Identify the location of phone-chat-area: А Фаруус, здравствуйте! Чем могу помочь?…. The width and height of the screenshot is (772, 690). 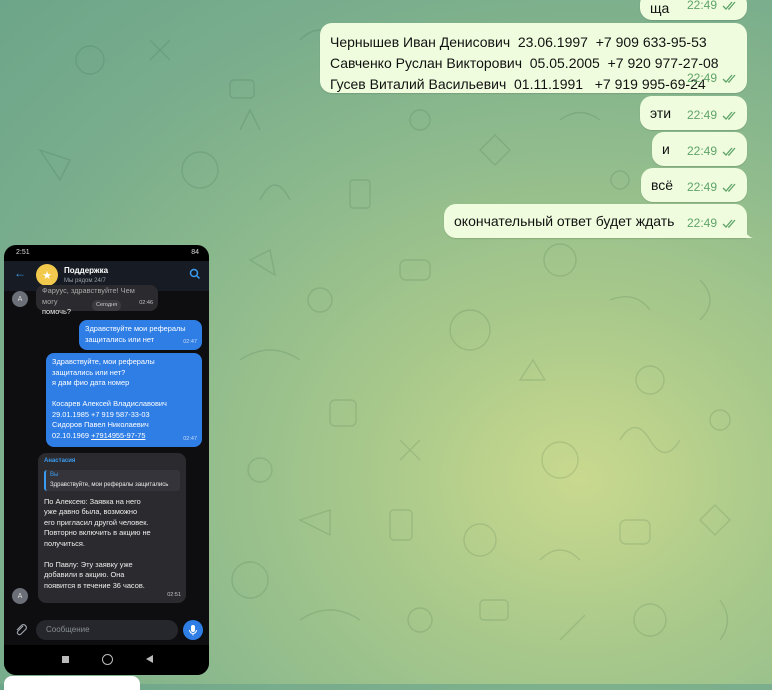
(106, 450).